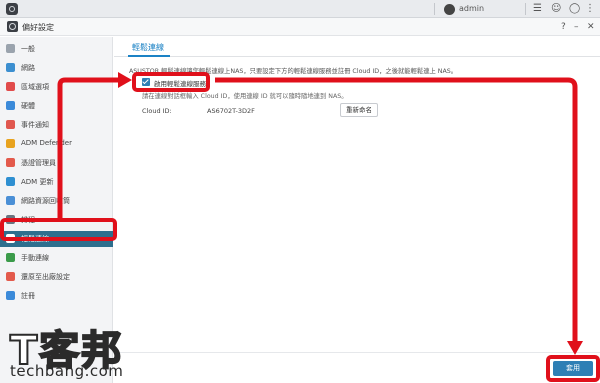 The height and width of the screenshot is (383, 600). I want to click on sidebar-item-label: 輕鬆連線, so click(35, 239).